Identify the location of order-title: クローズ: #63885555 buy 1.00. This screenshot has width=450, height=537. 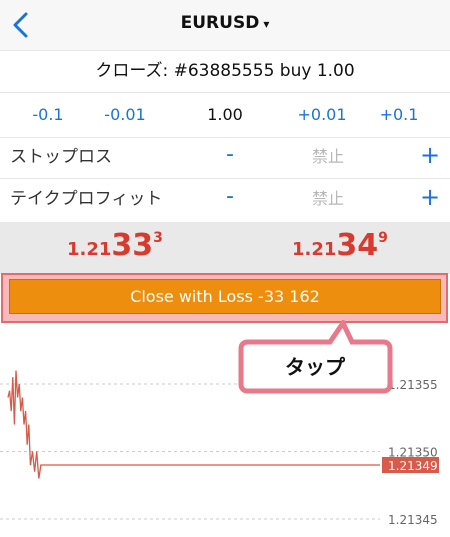
(225, 71).